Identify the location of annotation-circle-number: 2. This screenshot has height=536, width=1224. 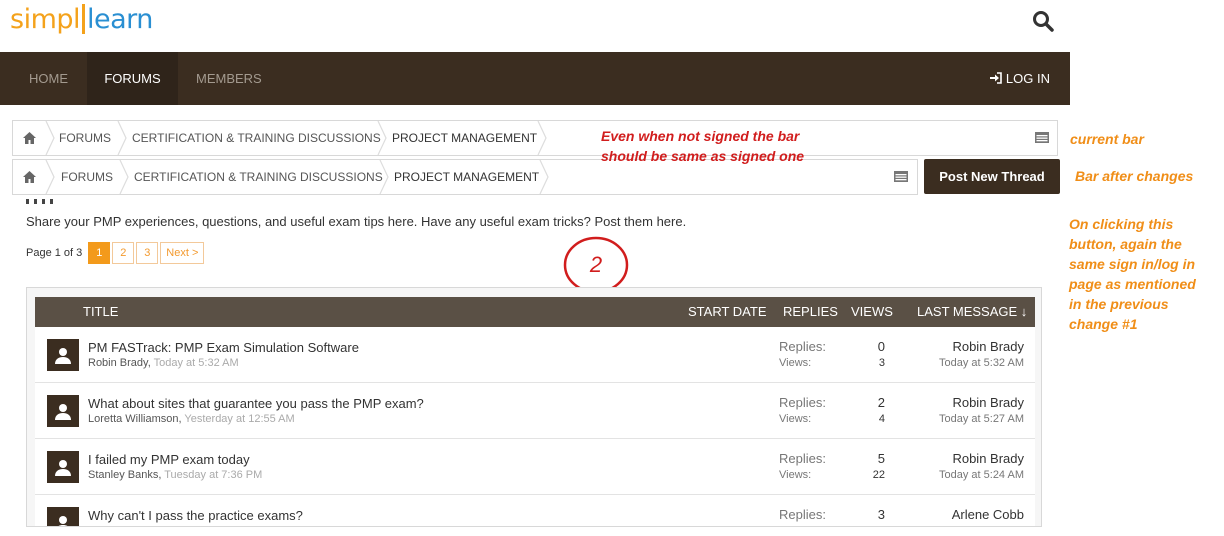
(595, 264).